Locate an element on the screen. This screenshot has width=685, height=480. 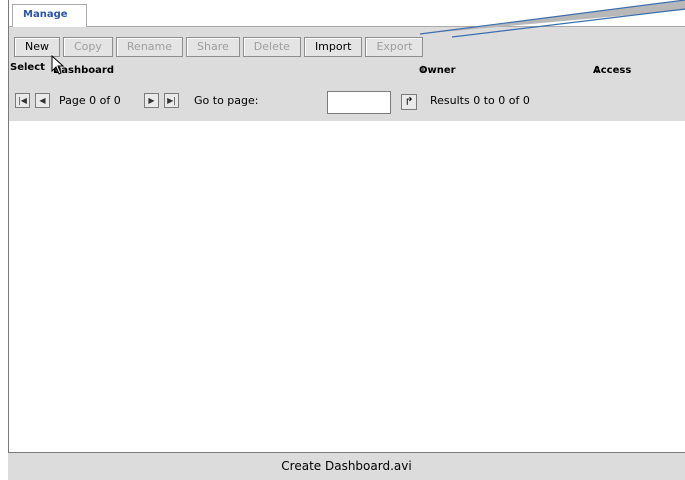
video-caption-bar: Create Dashboard.avi is located at coordinates (346, 466).